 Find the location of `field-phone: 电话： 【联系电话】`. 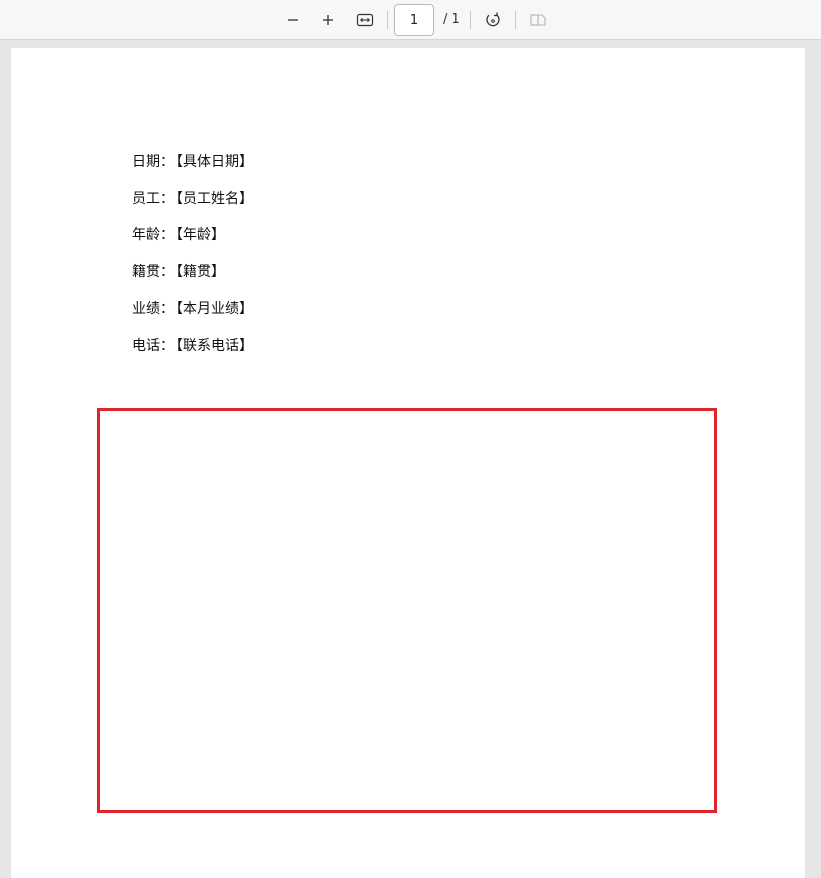

field-phone: 电话： 【联系电话】 is located at coordinates (192, 346).